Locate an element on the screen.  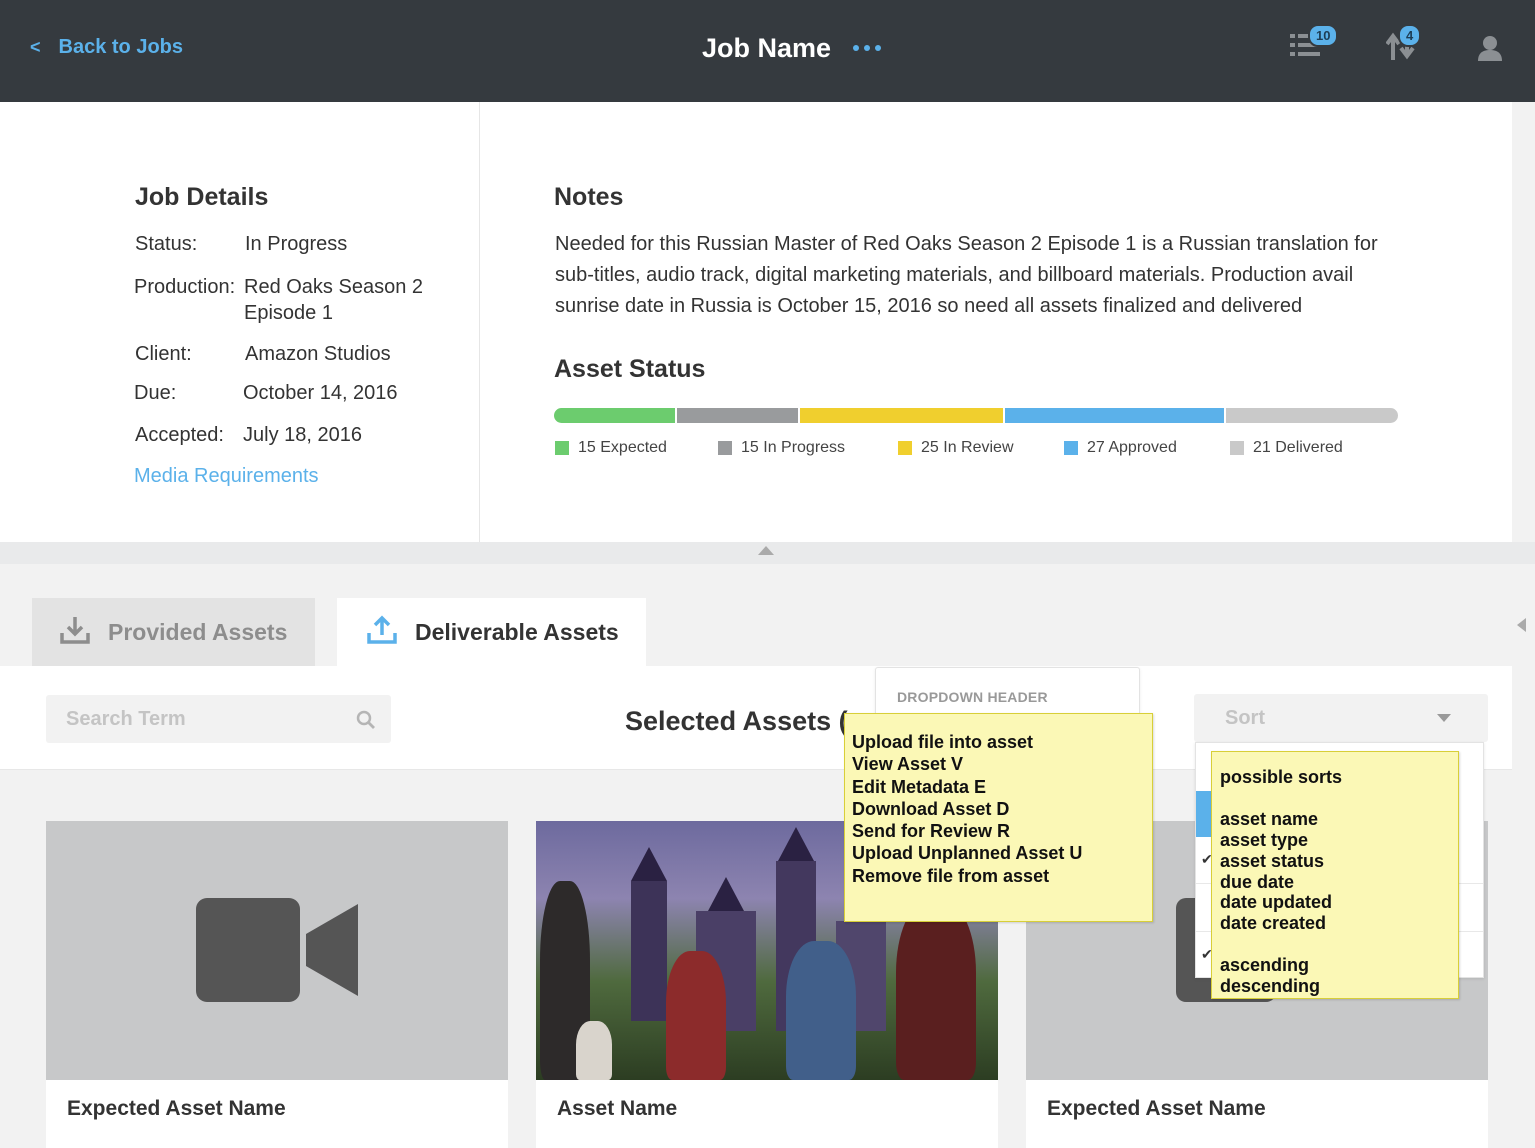
sort-note-title: possible sorts is located at coordinates (1281, 777).